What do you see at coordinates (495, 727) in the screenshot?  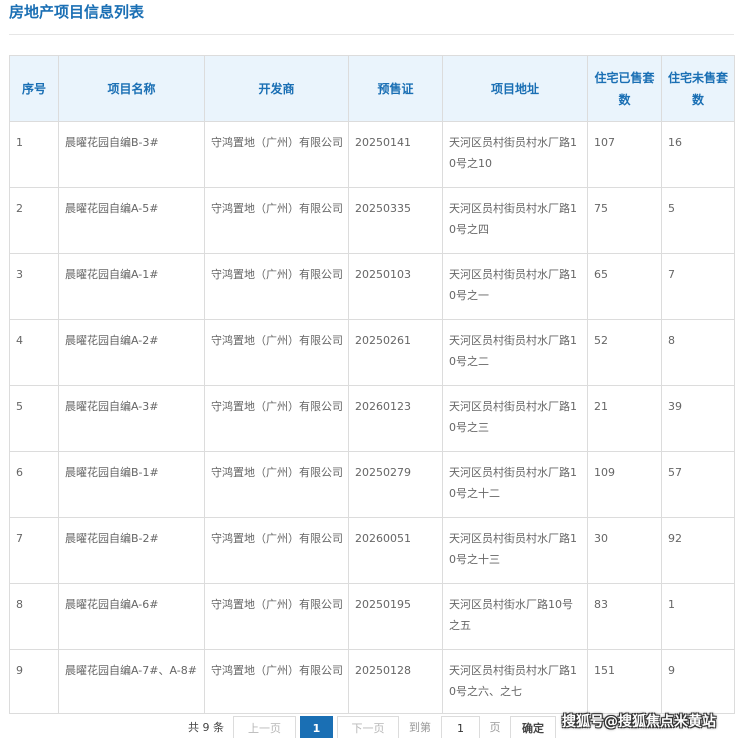 I see `page-unit-label: 页` at bounding box center [495, 727].